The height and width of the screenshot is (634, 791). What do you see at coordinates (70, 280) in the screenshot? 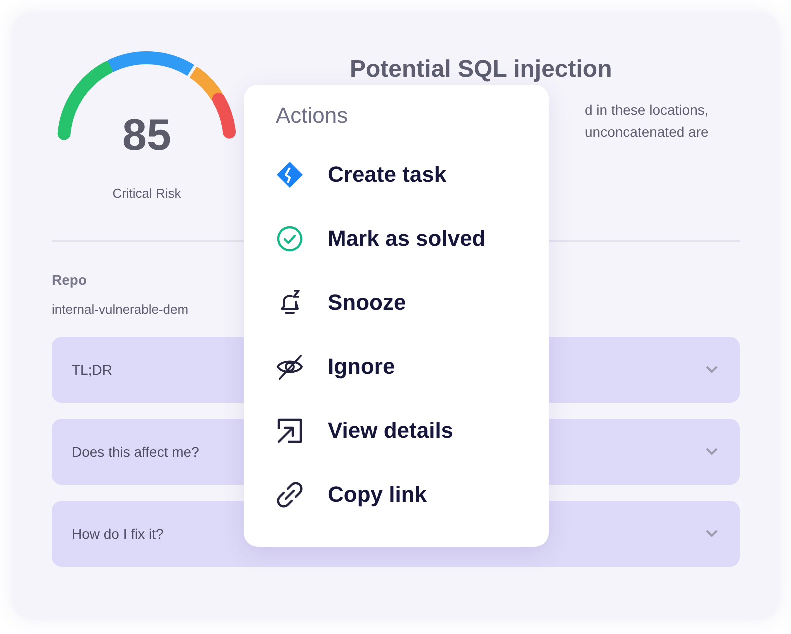
I see `repo-label: Repo` at bounding box center [70, 280].